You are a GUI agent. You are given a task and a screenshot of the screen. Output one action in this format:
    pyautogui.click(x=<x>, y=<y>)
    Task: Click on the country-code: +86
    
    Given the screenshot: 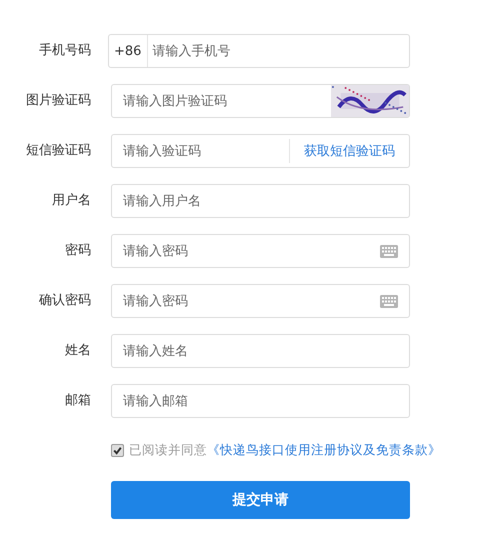 What is the action you would take?
    pyautogui.click(x=128, y=51)
    